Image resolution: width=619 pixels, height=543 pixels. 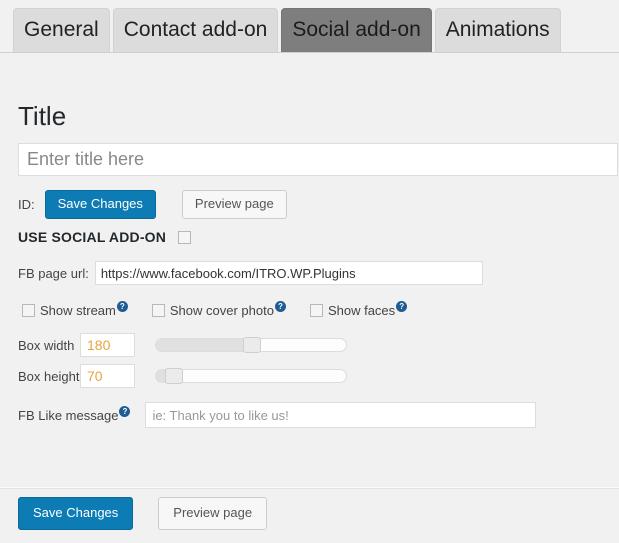 I want to click on fb-page-url-input, so click(x=288, y=273).